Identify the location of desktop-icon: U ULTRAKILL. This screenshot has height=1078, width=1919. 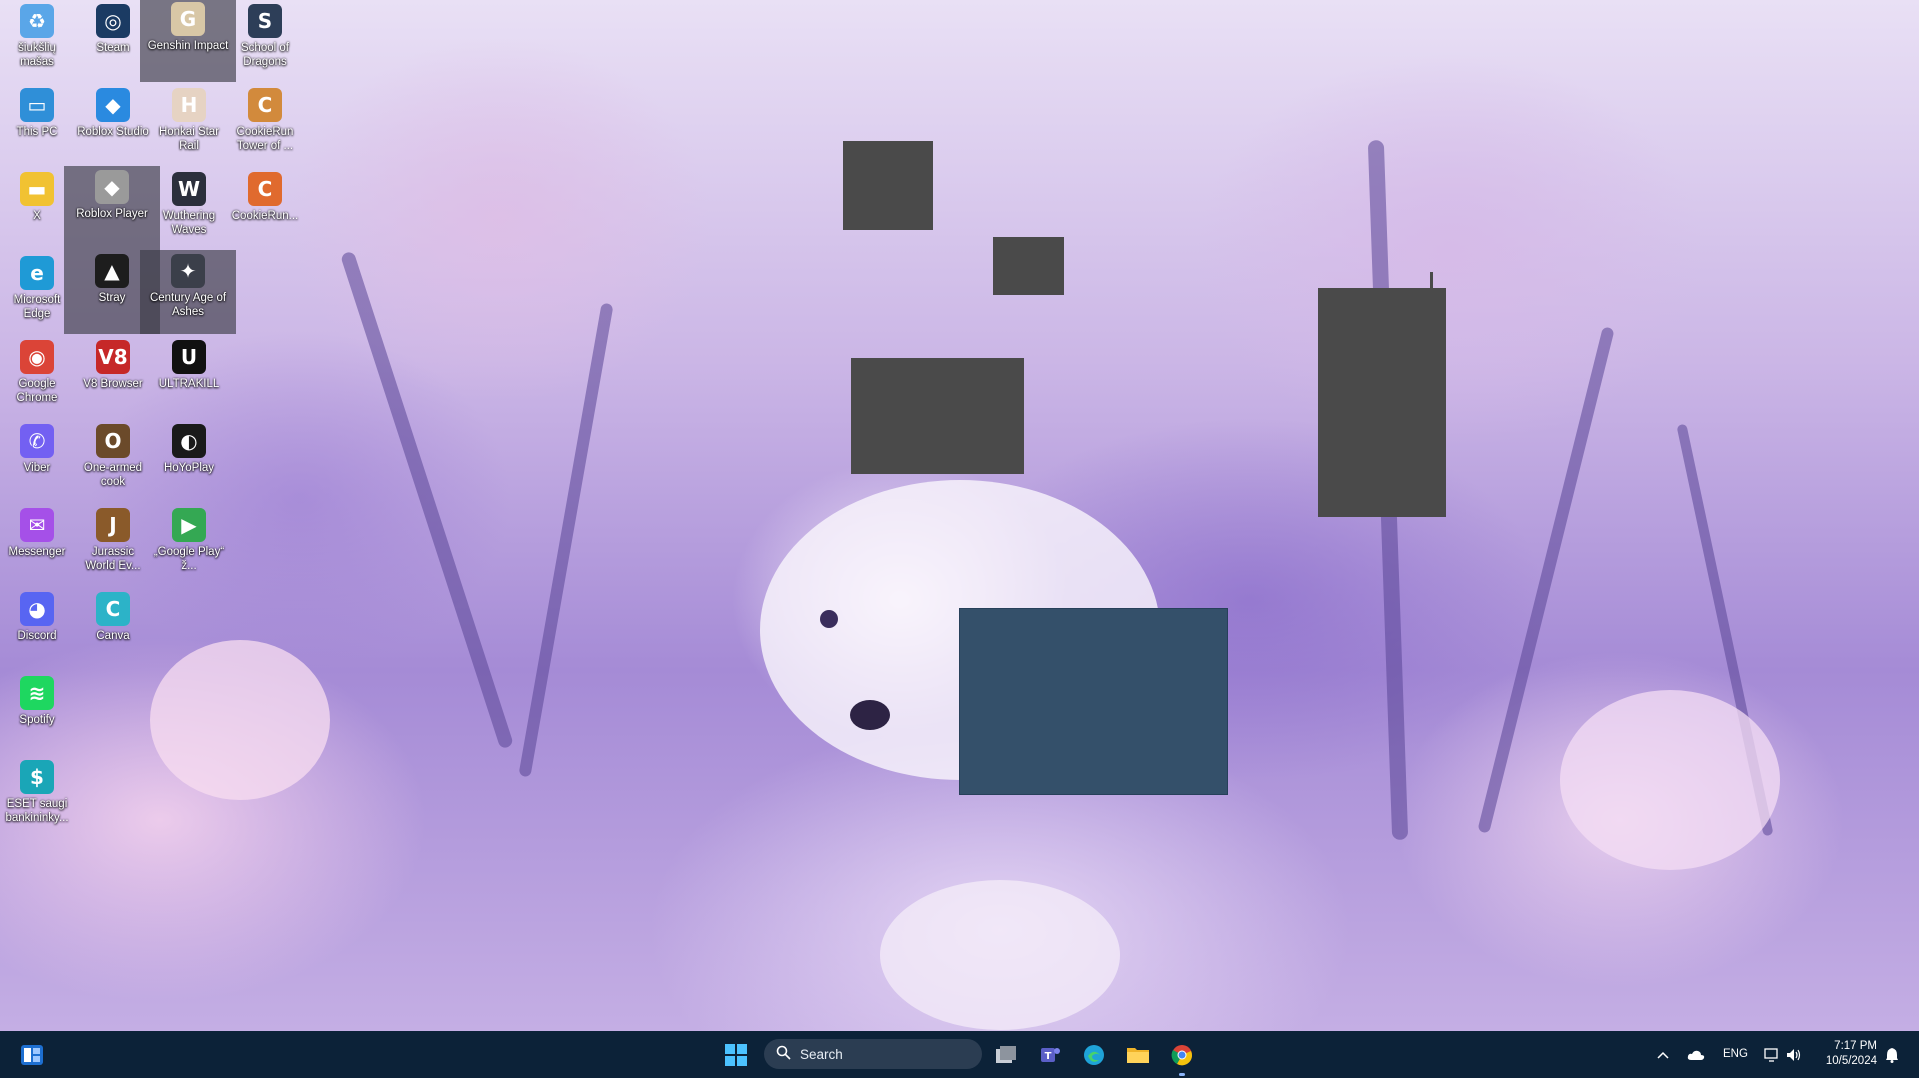
(189, 376).